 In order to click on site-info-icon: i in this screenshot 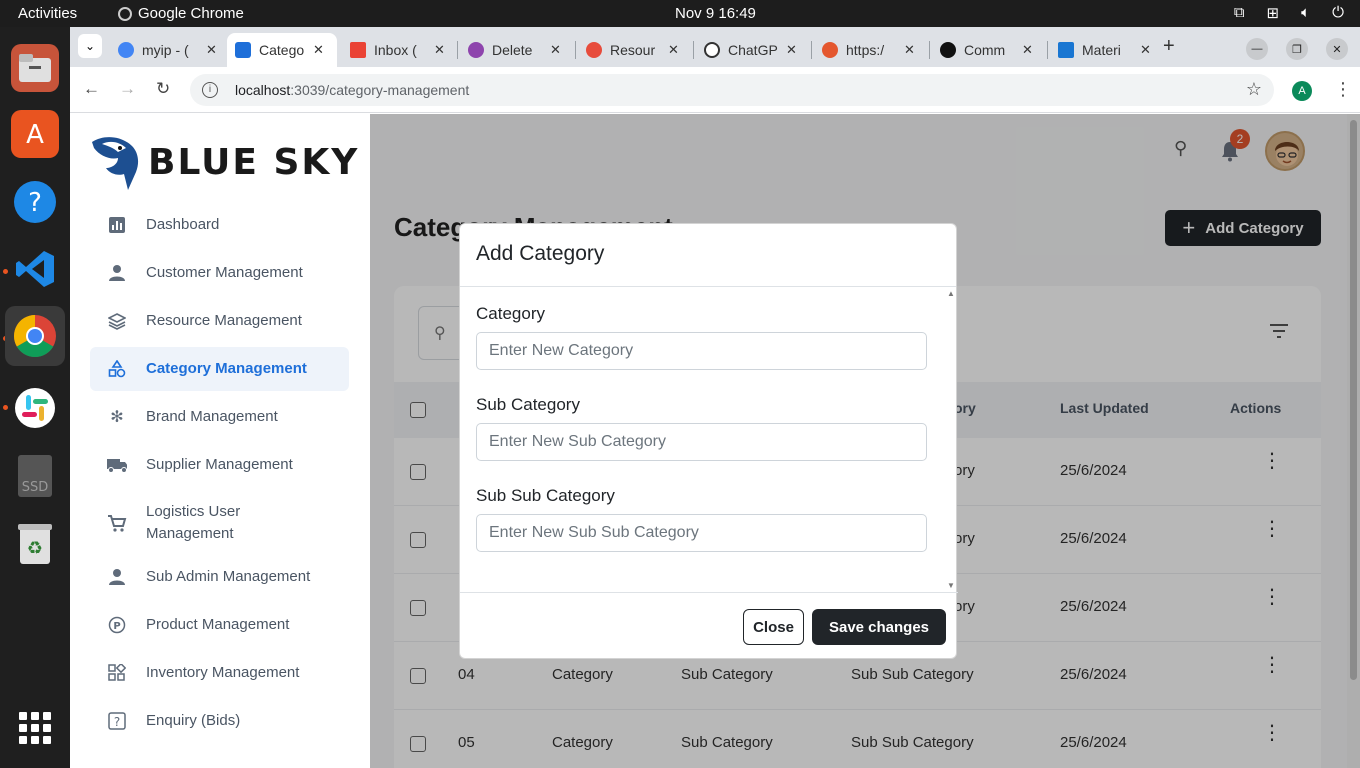, I will do `click(210, 90)`.